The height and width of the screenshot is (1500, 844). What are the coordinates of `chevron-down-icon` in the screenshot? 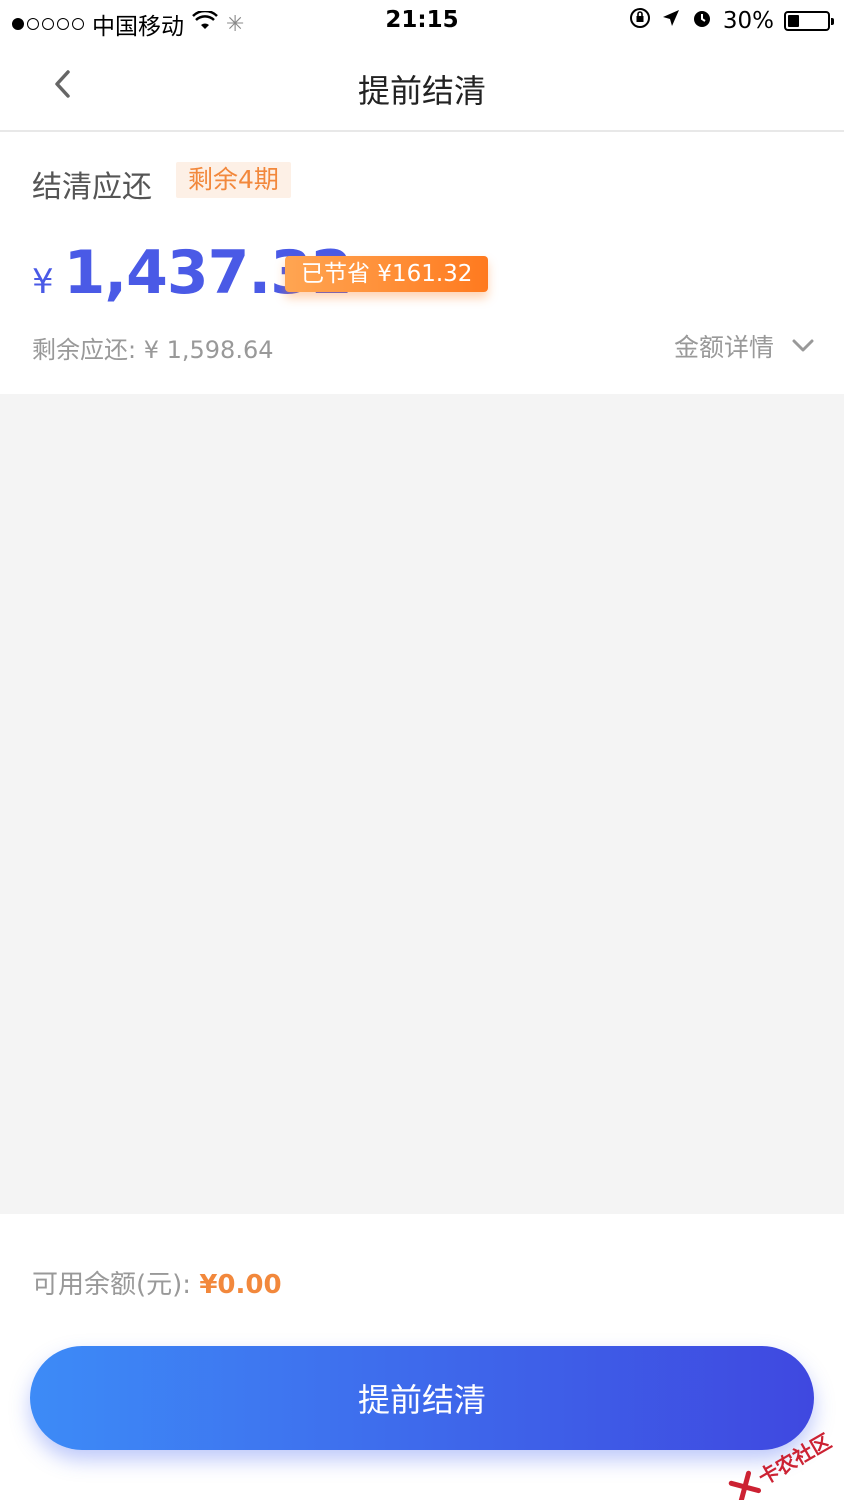 It's located at (803, 345).